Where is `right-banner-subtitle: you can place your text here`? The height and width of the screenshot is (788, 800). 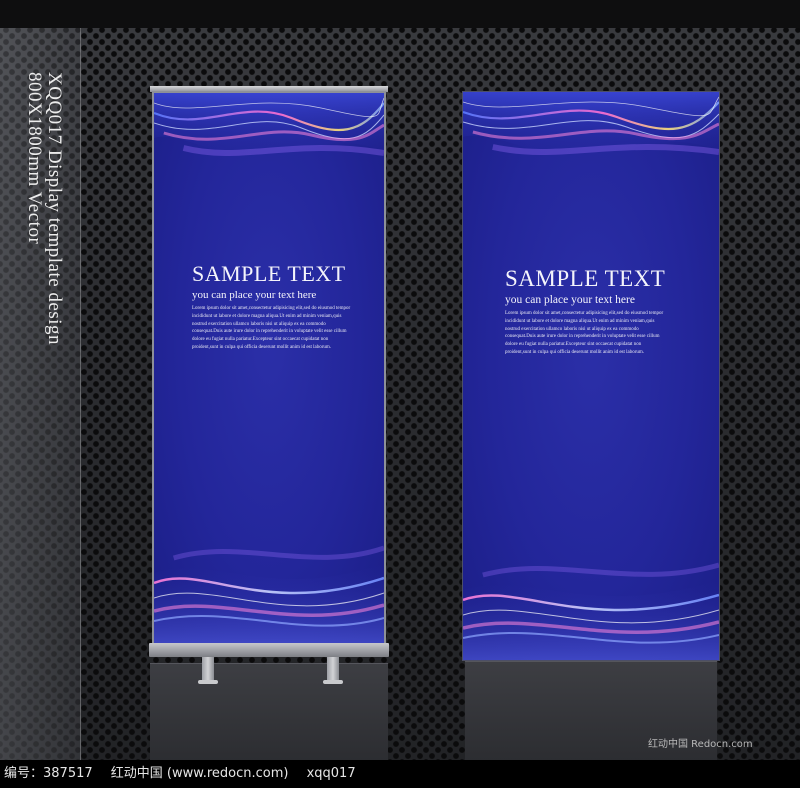
right-banner-subtitle: you can place your text here is located at coordinates (570, 300).